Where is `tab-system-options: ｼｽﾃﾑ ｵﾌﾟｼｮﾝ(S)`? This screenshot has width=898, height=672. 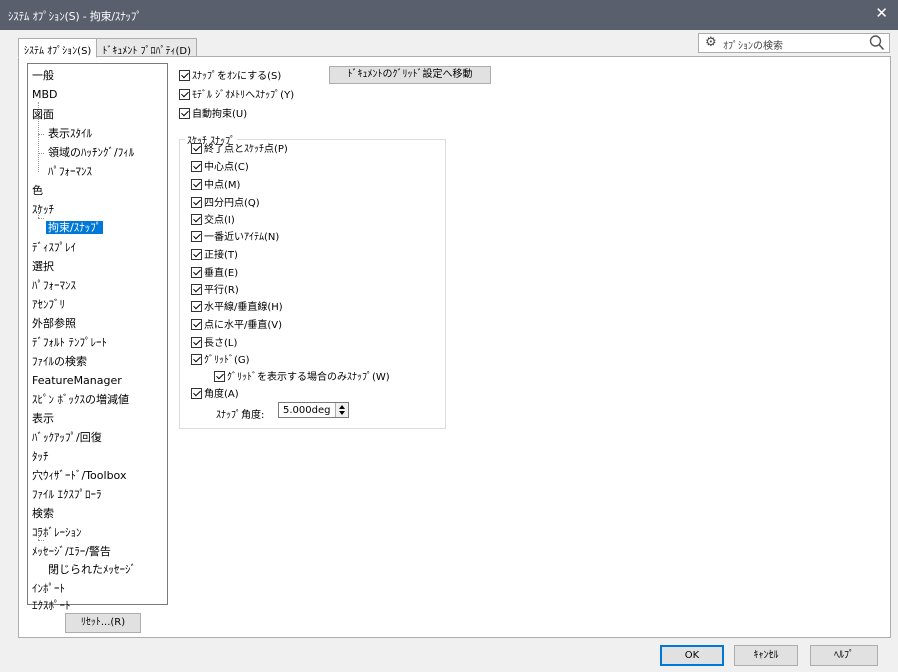
tab-system-options: ｼｽﾃﾑ ｵﾌﾟｼｮﾝ(S) is located at coordinates (58, 48).